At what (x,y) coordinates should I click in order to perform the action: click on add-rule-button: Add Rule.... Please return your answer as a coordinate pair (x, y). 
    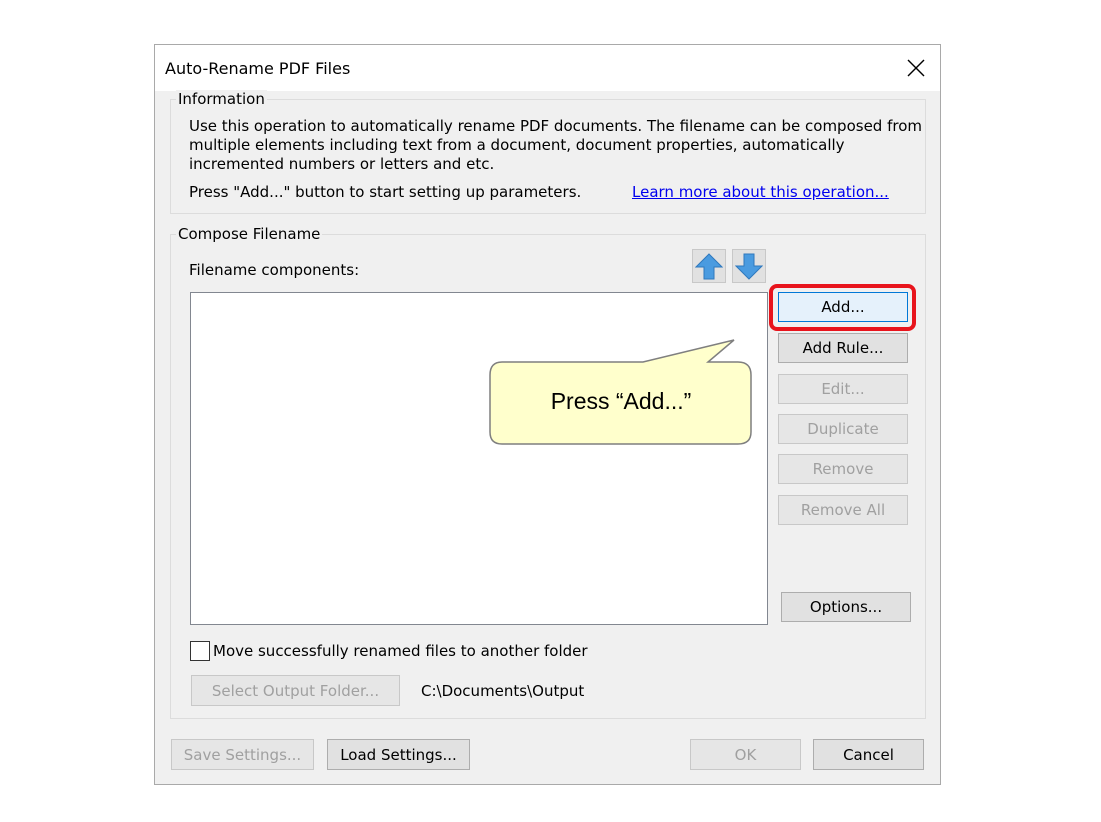
    Looking at the image, I should click on (843, 348).